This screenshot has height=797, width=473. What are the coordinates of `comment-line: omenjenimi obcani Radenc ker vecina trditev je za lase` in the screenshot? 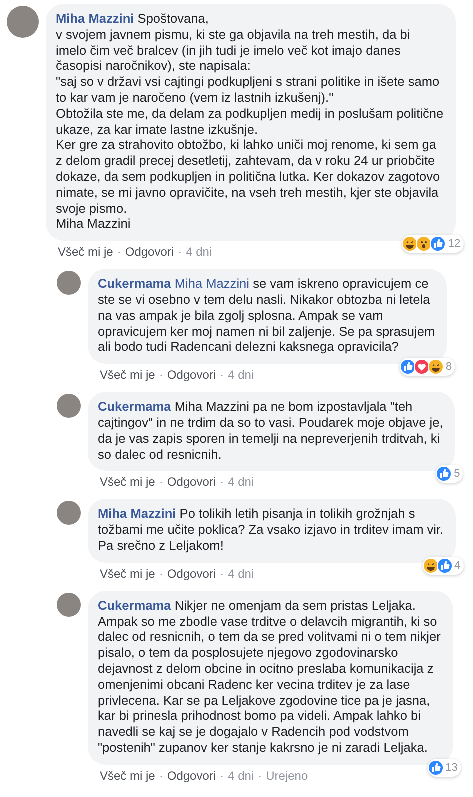 It's located at (255, 684).